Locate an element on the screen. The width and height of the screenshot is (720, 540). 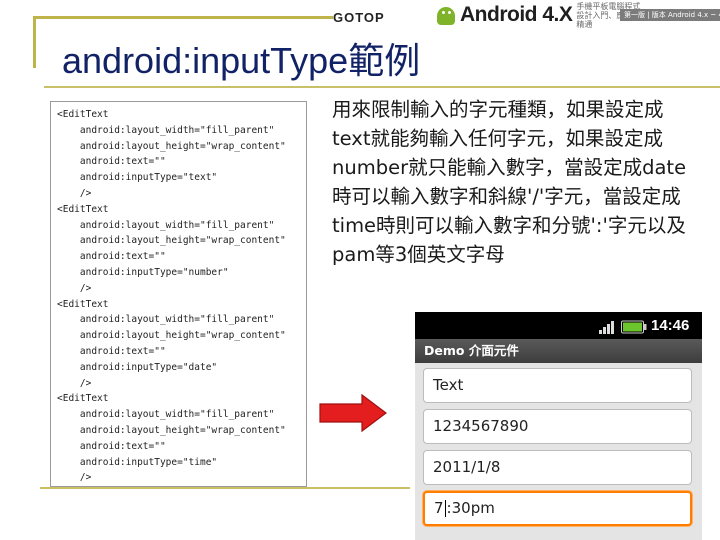
code-line: android:inputType="date" is located at coordinates (137, 367).